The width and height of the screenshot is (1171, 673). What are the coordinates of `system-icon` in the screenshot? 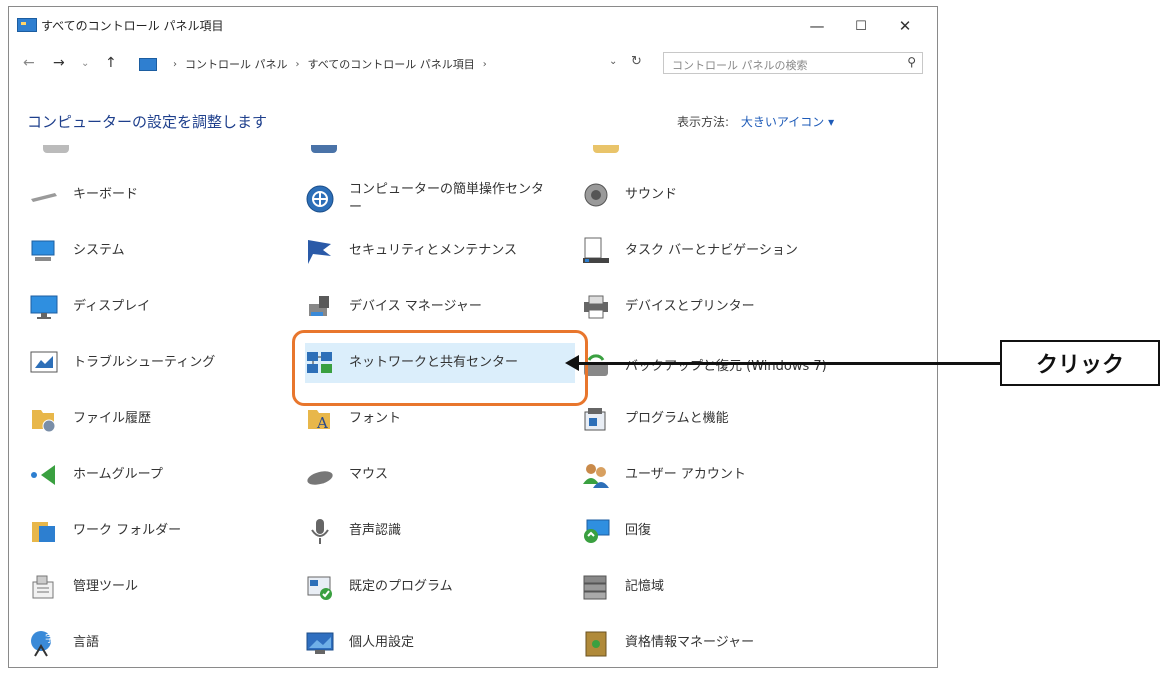 It's located at (44, 251).